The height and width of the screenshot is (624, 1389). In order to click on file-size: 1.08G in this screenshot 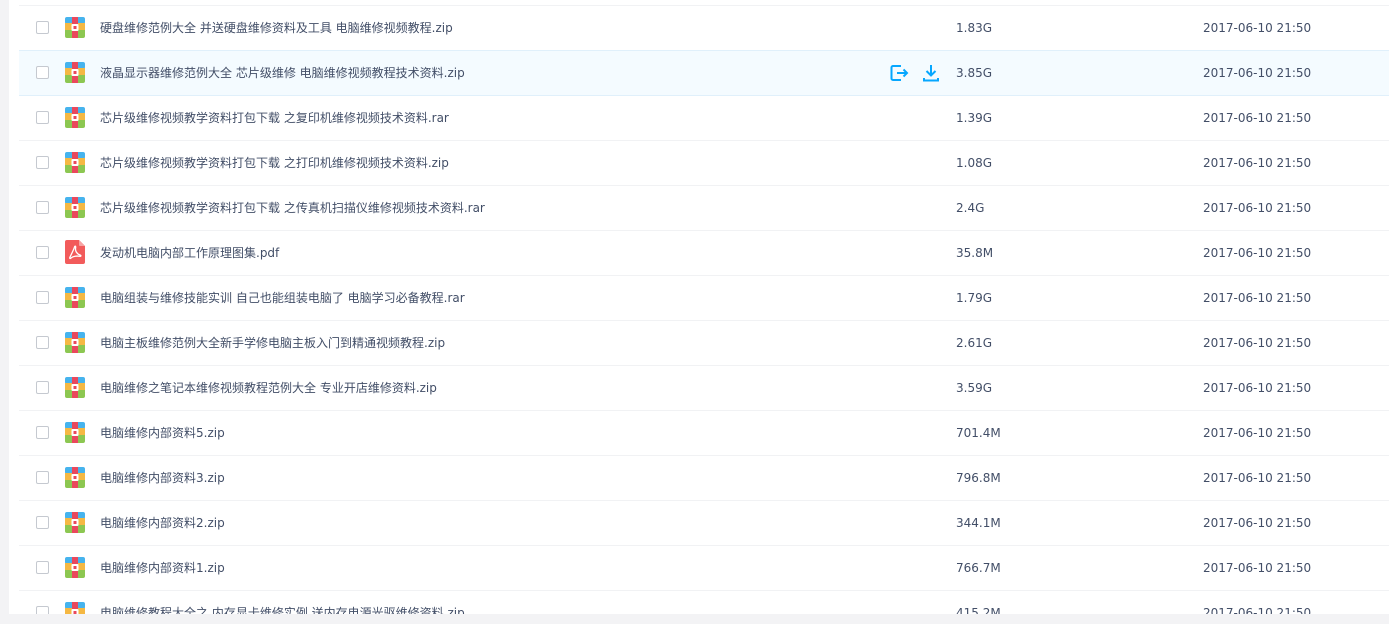, I will do `click(974, 163)`.